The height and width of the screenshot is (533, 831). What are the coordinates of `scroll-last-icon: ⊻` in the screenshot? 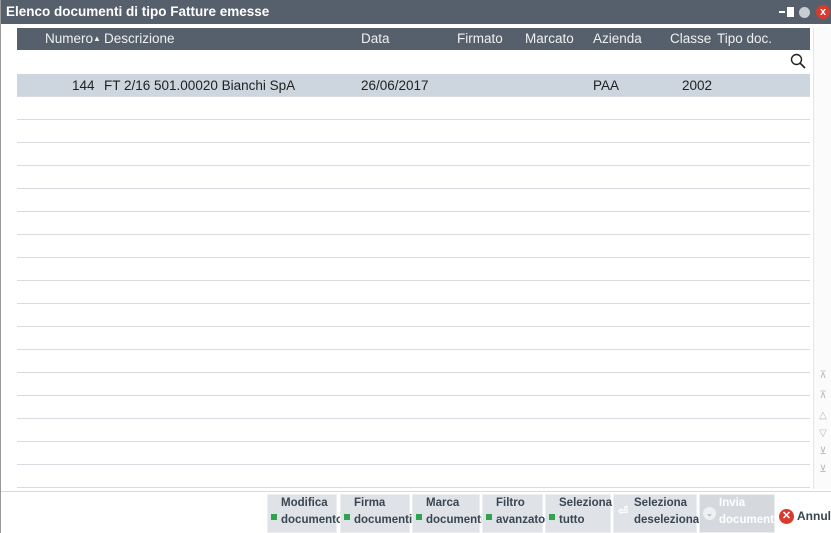 It's located at (823, 470).